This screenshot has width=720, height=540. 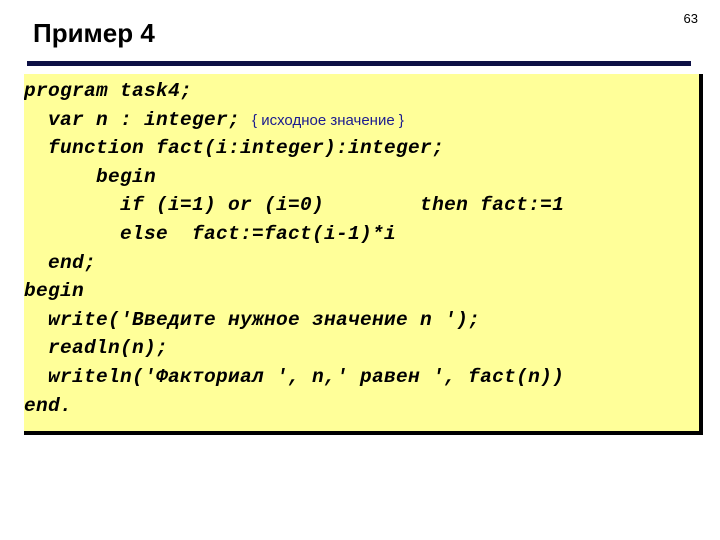 I want to click on code-line: else fact:=fact(i-1)*i, so click(x=294, y=234).